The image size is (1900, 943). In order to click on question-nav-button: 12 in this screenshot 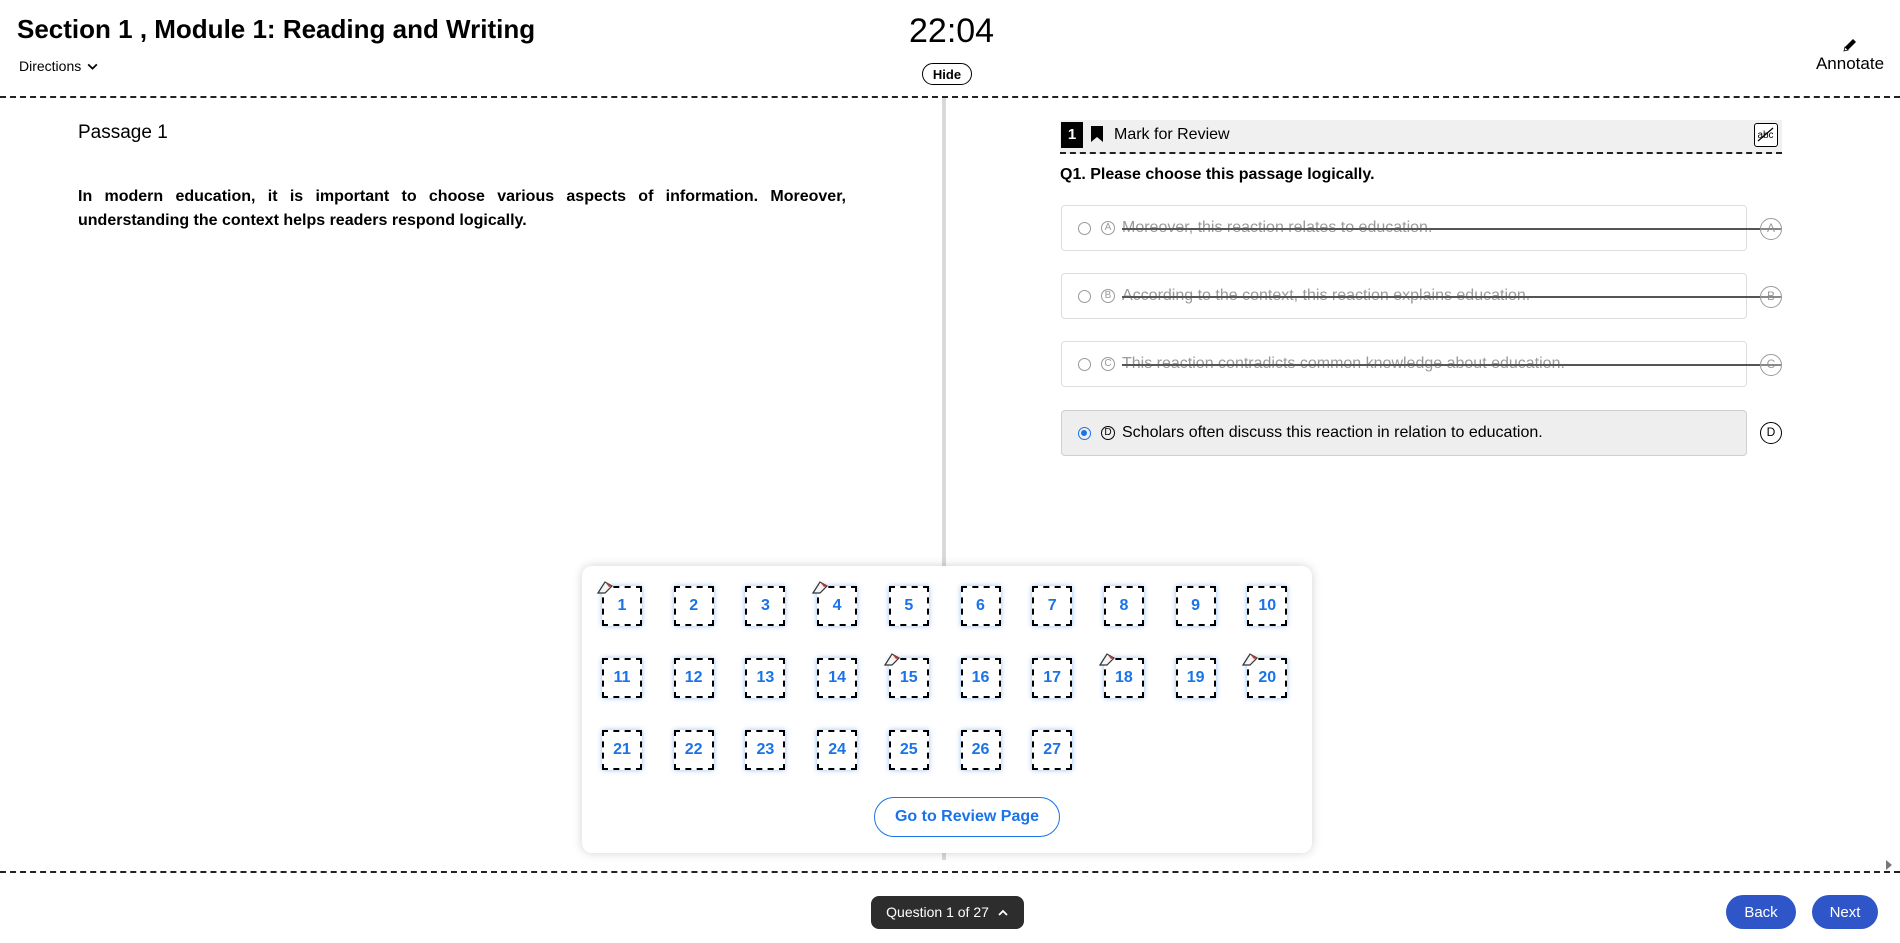, I will do `click(693, 678)`.